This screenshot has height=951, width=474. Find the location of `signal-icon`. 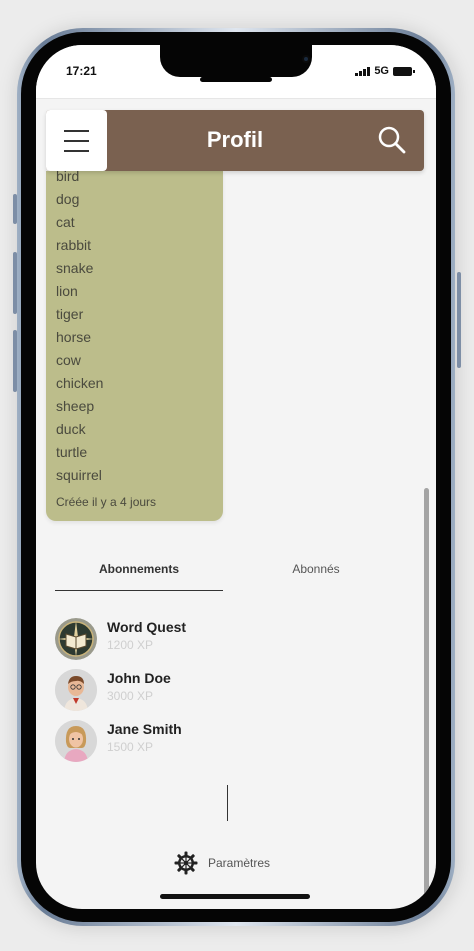

signal-icon is located at coordinates (363, 71).